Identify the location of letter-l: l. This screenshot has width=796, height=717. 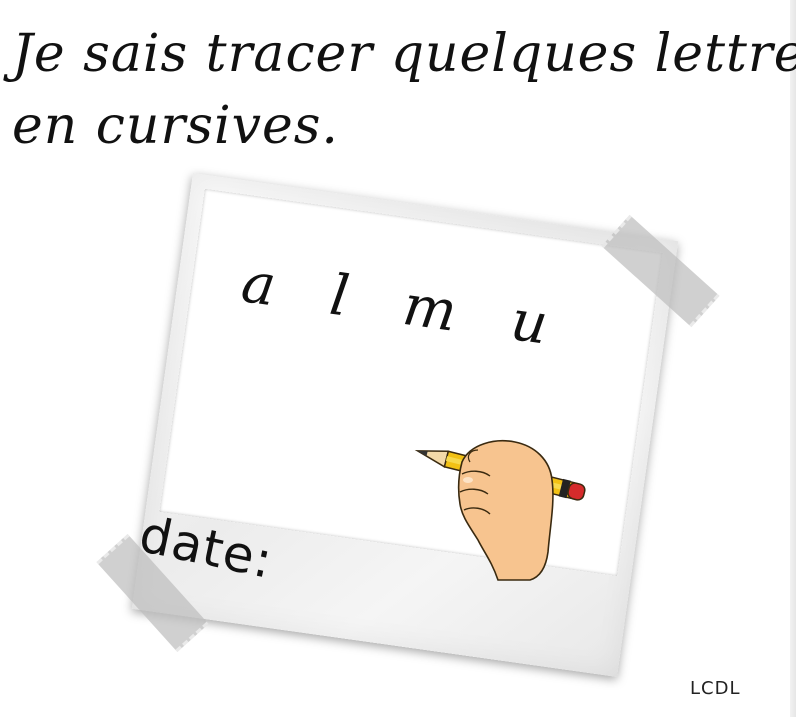
(341, 296).